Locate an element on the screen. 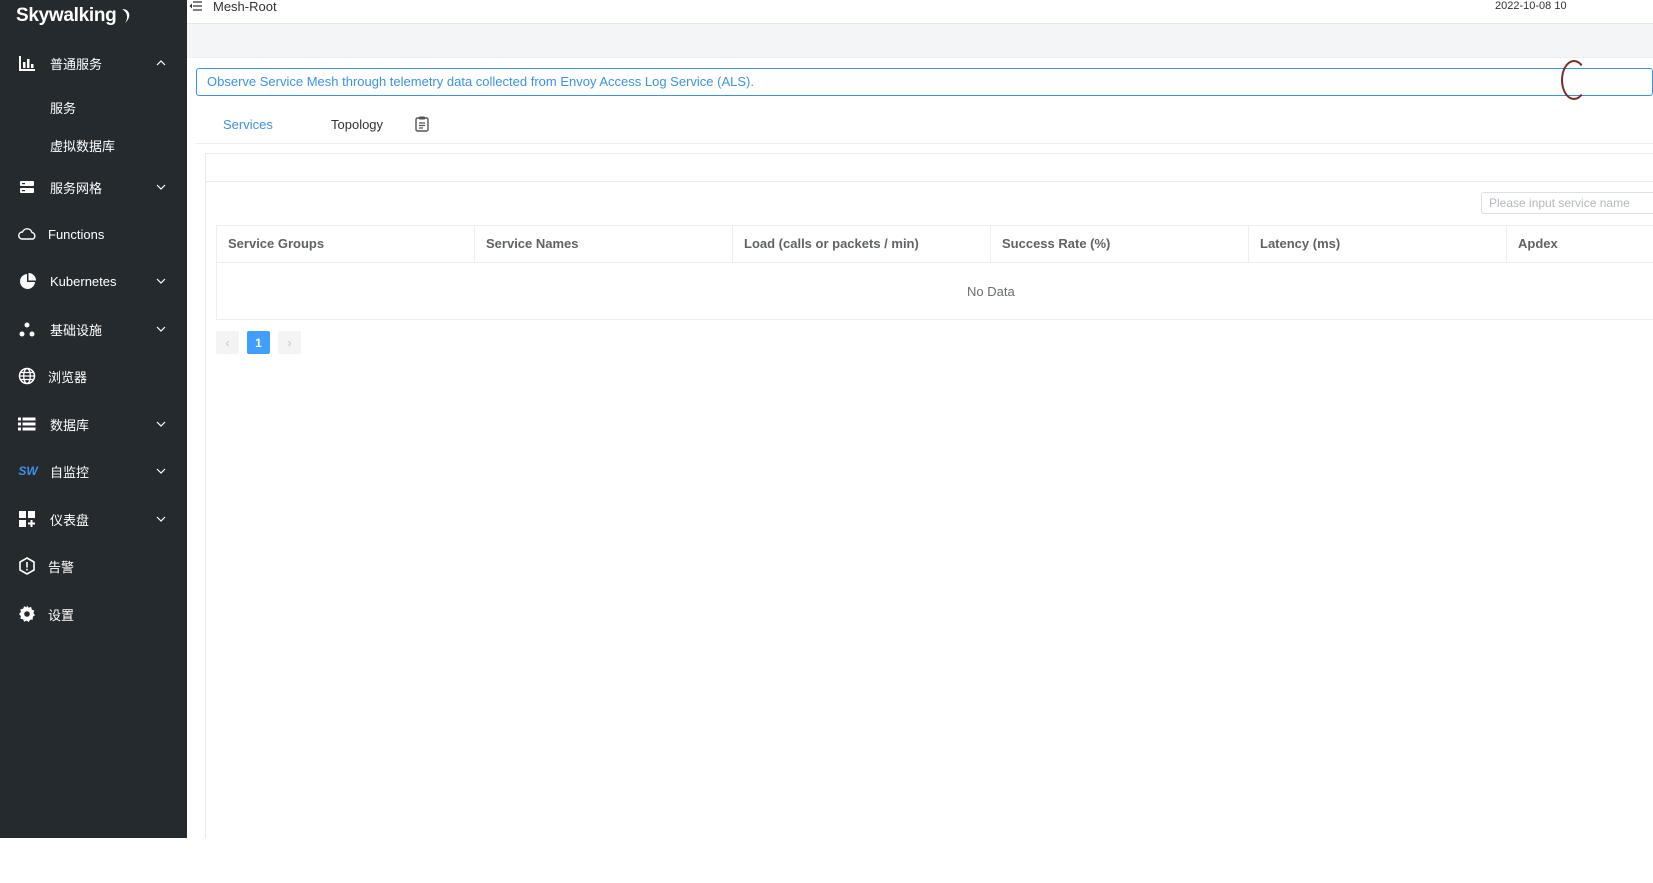  skywalking-logo: Skywalking is located at coordinates (93, 16).